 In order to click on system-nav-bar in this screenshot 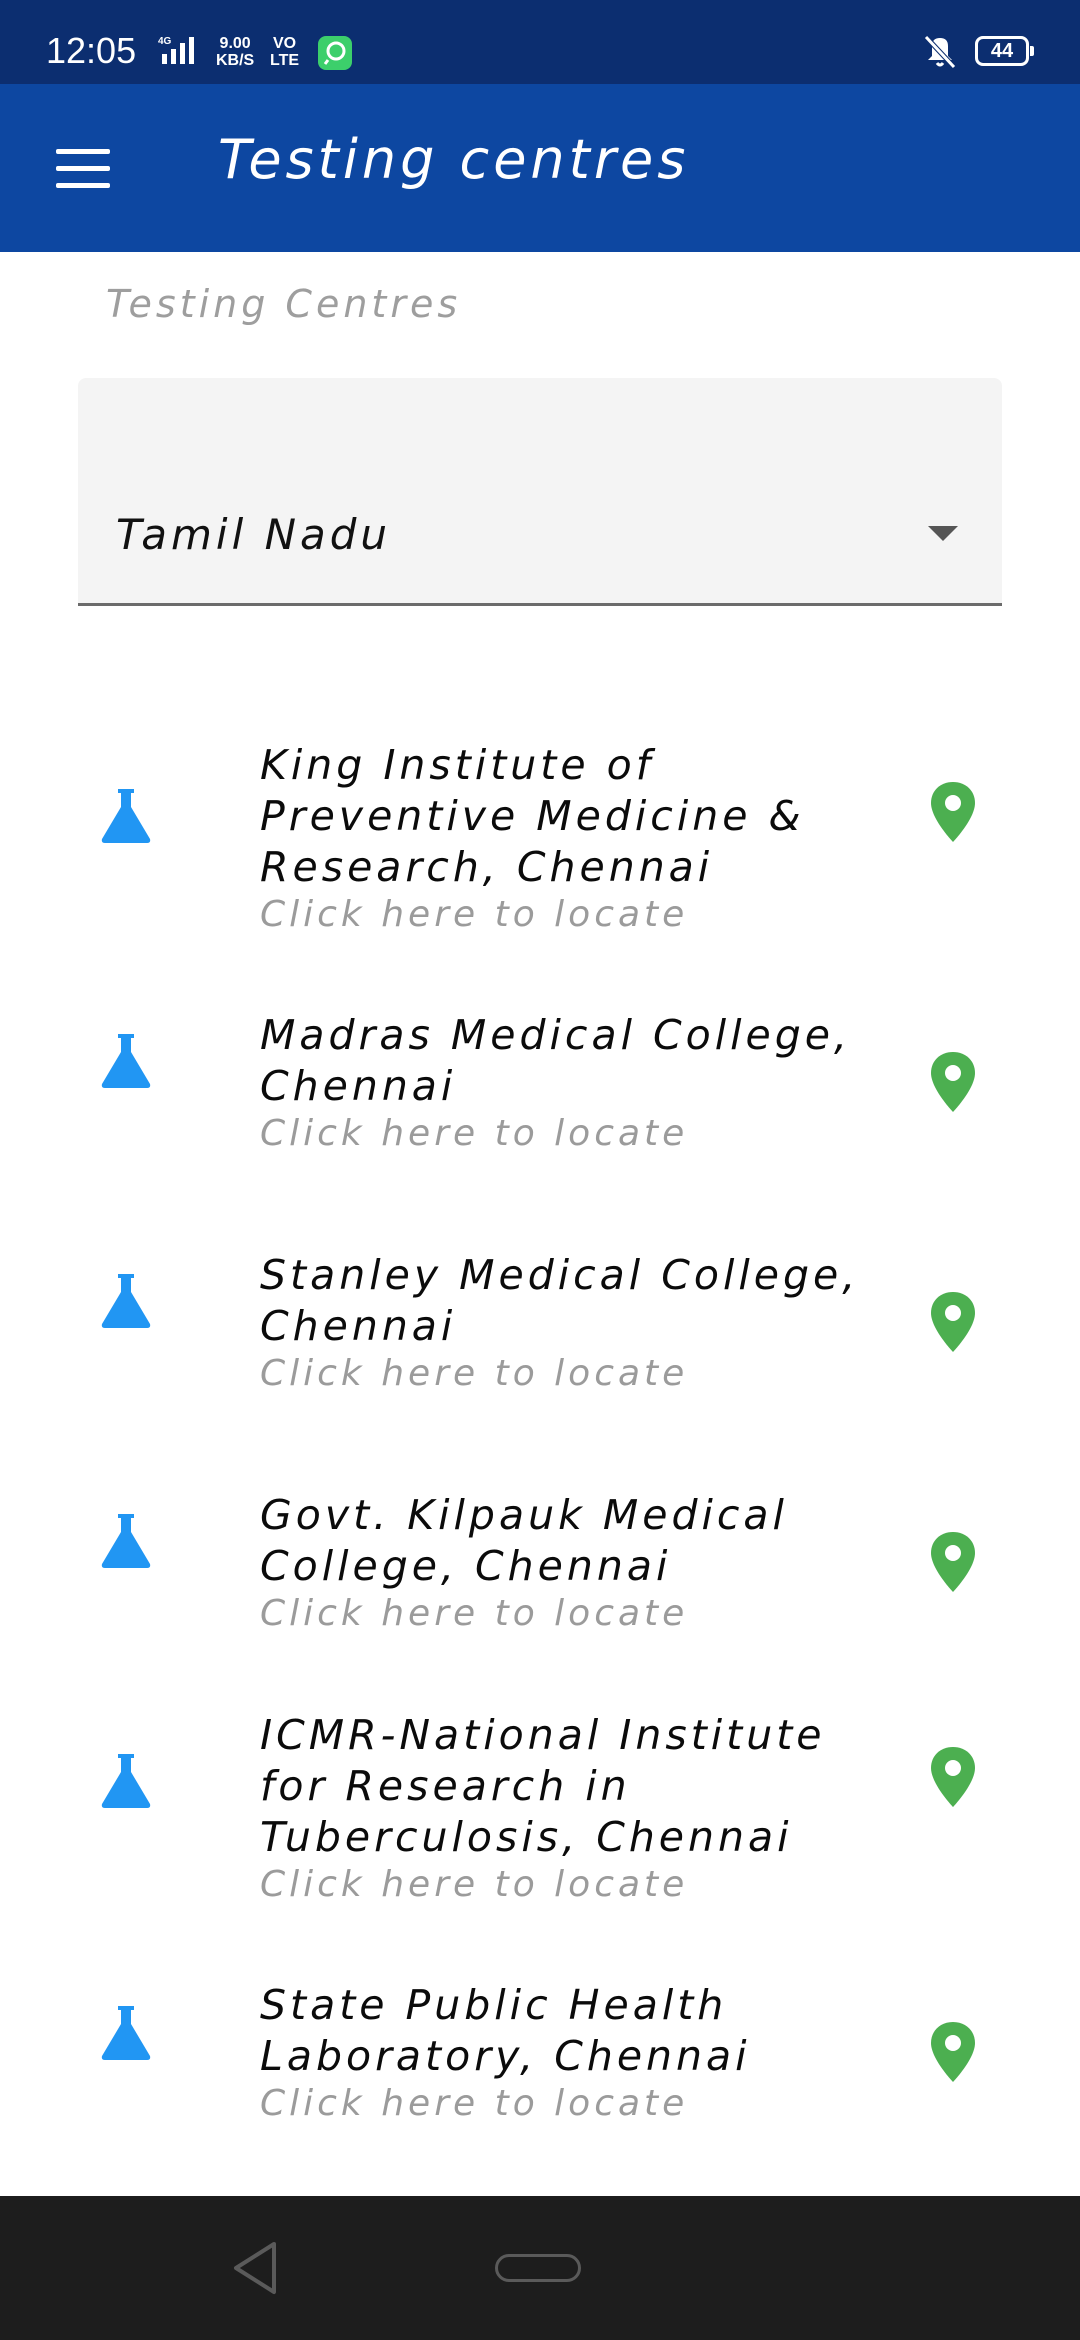, I will do `click(540, 2268)`.